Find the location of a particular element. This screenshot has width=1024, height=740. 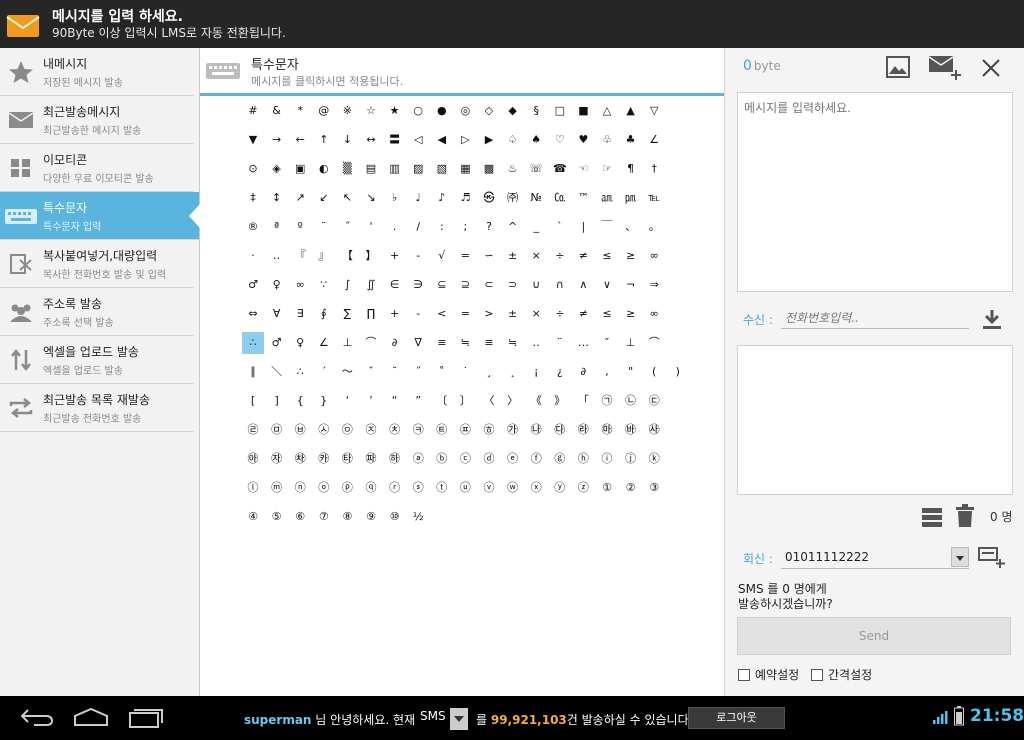

symbol-cell: ▶ is located at coordinates (489, 140).